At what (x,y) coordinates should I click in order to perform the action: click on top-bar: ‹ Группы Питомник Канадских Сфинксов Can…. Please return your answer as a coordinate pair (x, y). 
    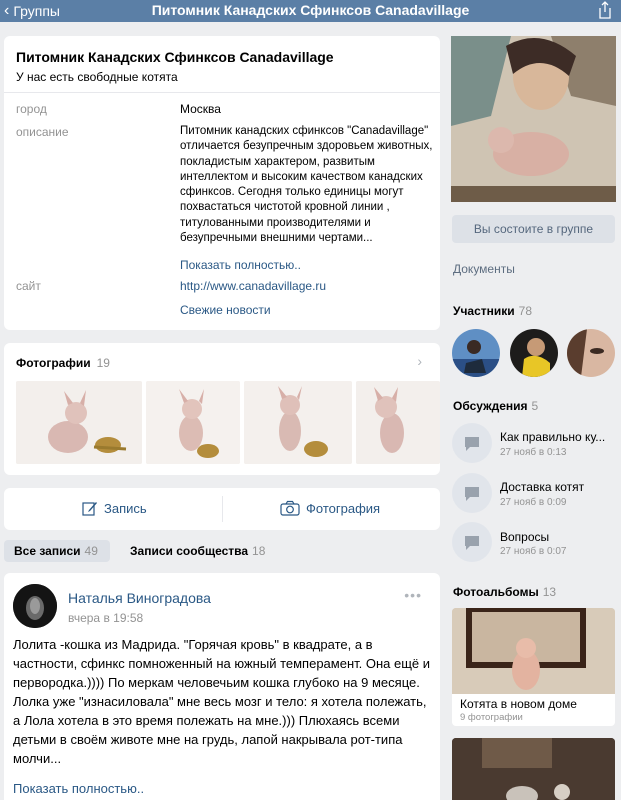
    Looking at the image, I should click on (310, 11).